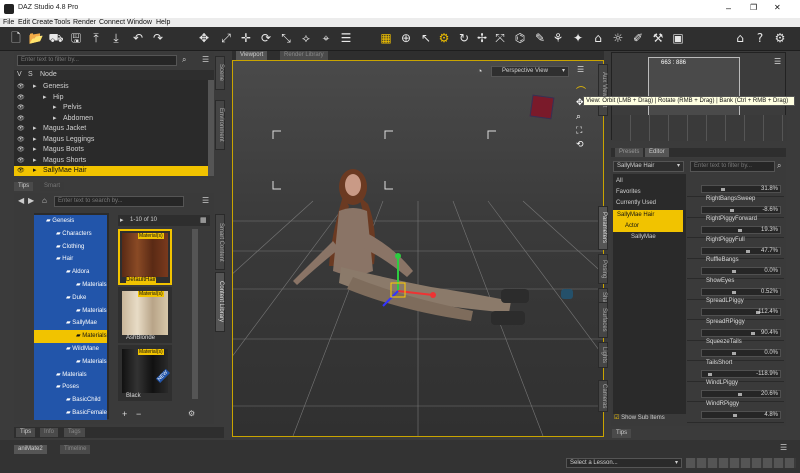 This screenshot has height=473, width=800. Describe the element at coordinates (111, 108) in the screenshot. I see `scene-node: 👁 ▸ Pelvis` at that location.